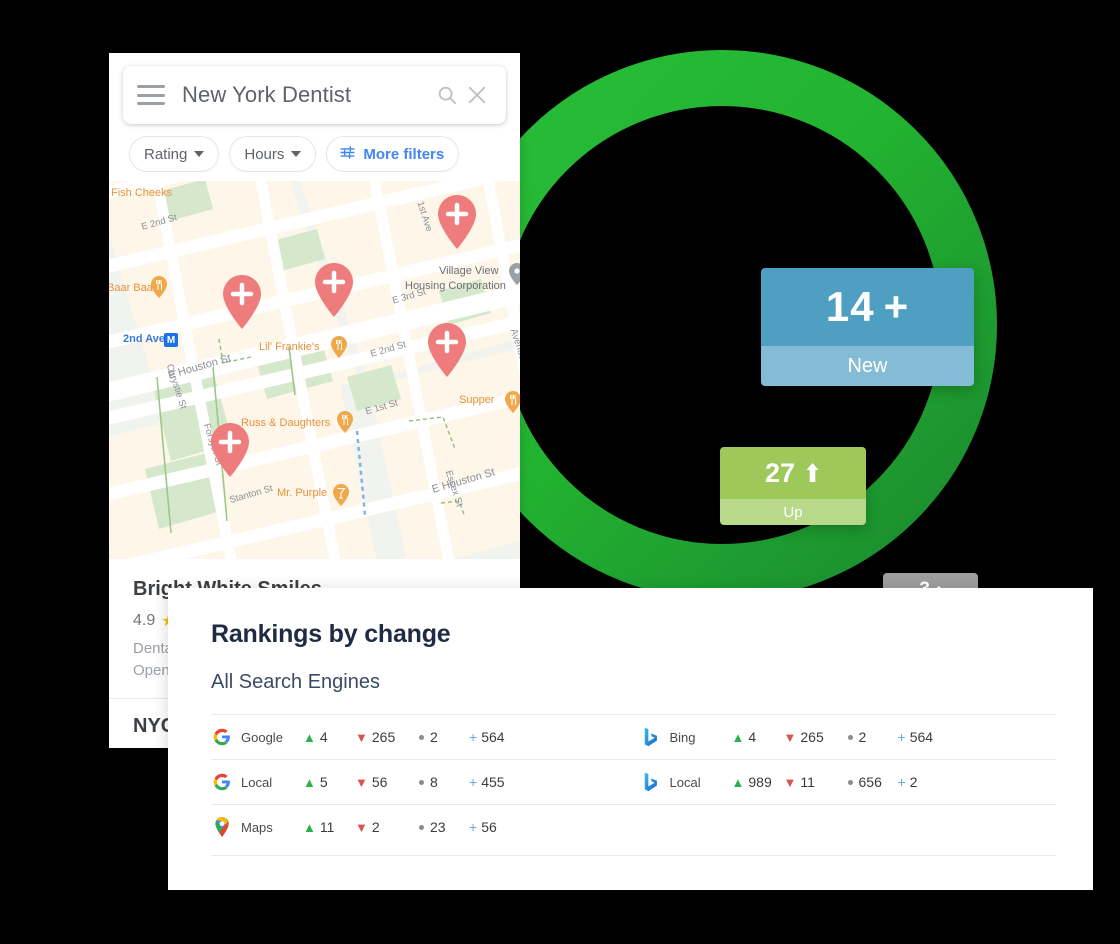 The image size is (1120, 944). What do you see at coordinates (166, 154) in the screenshot?
I see `filter-chip-rating-label: Rating` at bounding box center [166, 154].